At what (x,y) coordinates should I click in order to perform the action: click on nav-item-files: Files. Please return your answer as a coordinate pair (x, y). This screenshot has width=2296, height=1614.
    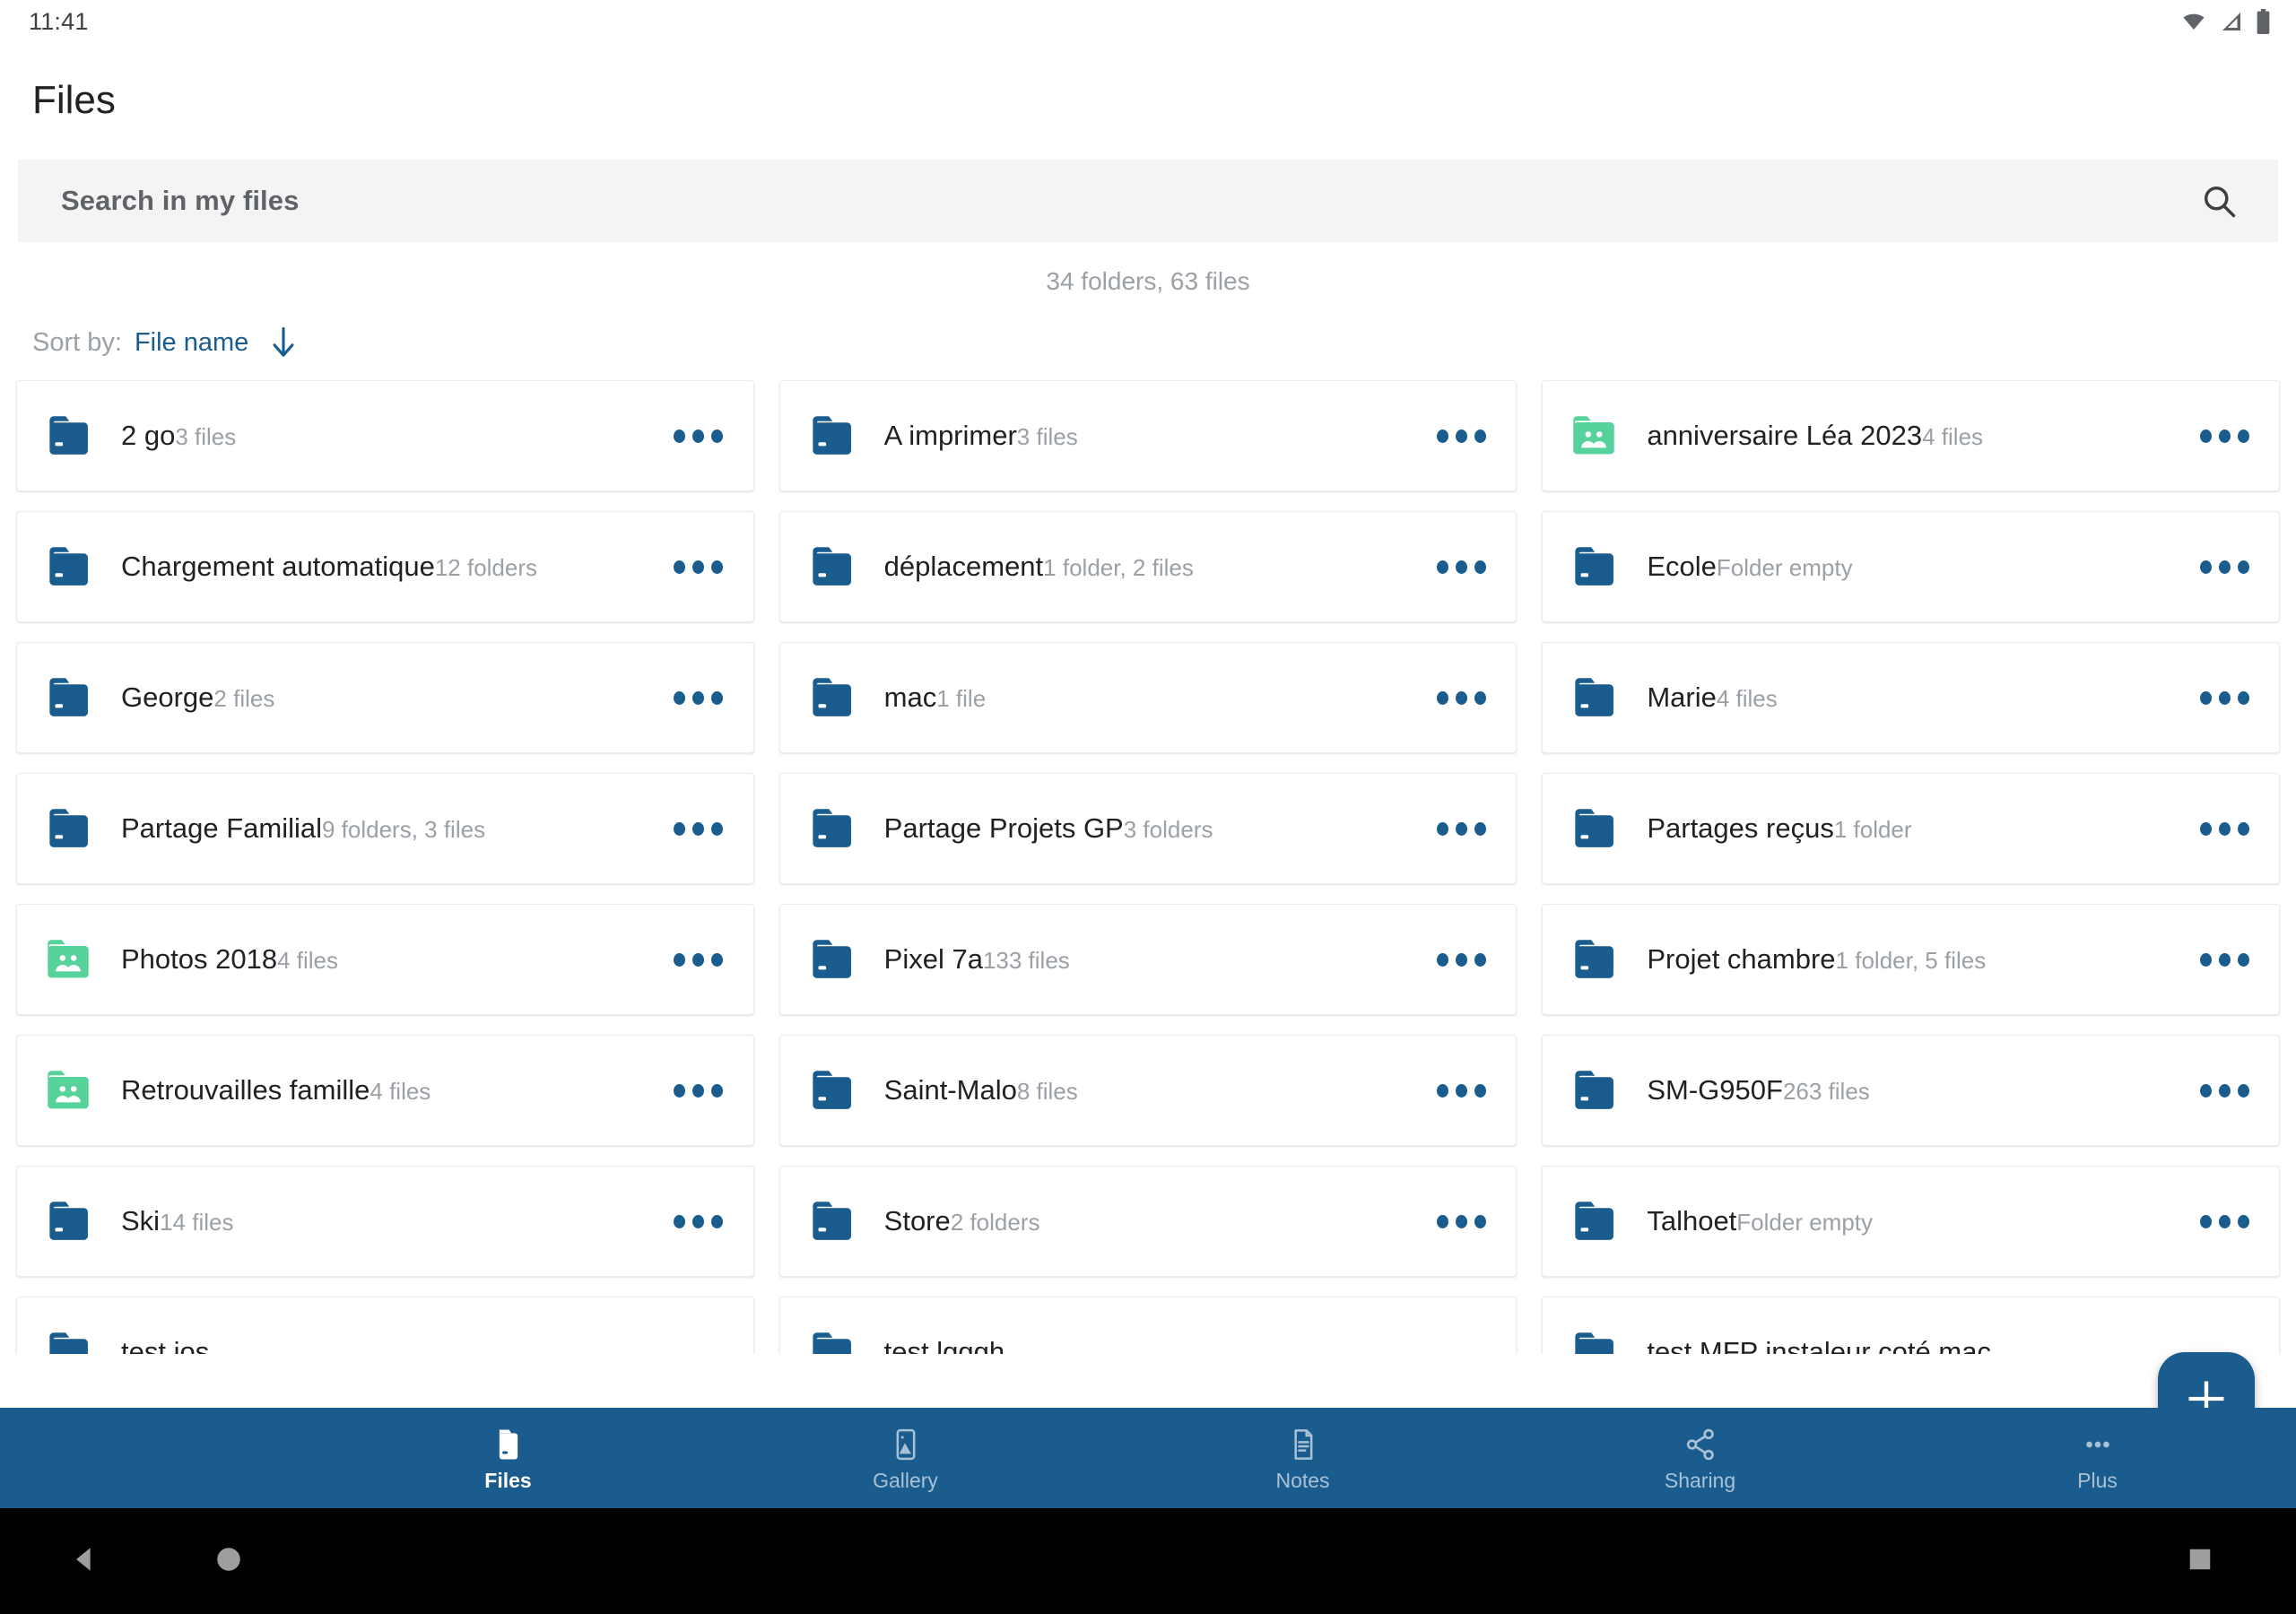
    Looking at the image, I should click on (508, 1458).